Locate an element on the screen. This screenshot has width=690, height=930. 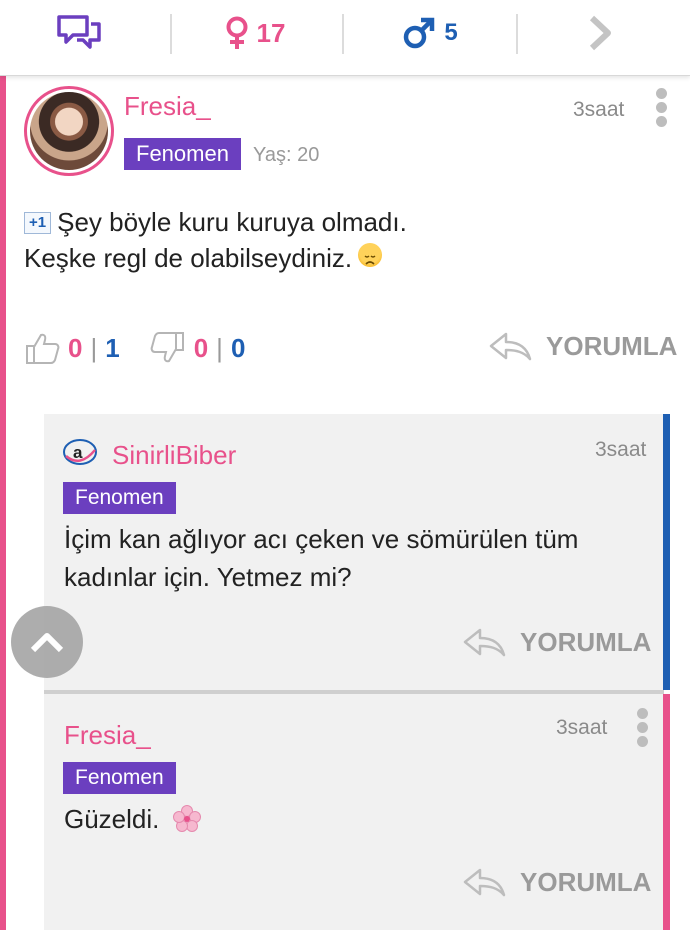
avatar is located at coordinates (69, 131).